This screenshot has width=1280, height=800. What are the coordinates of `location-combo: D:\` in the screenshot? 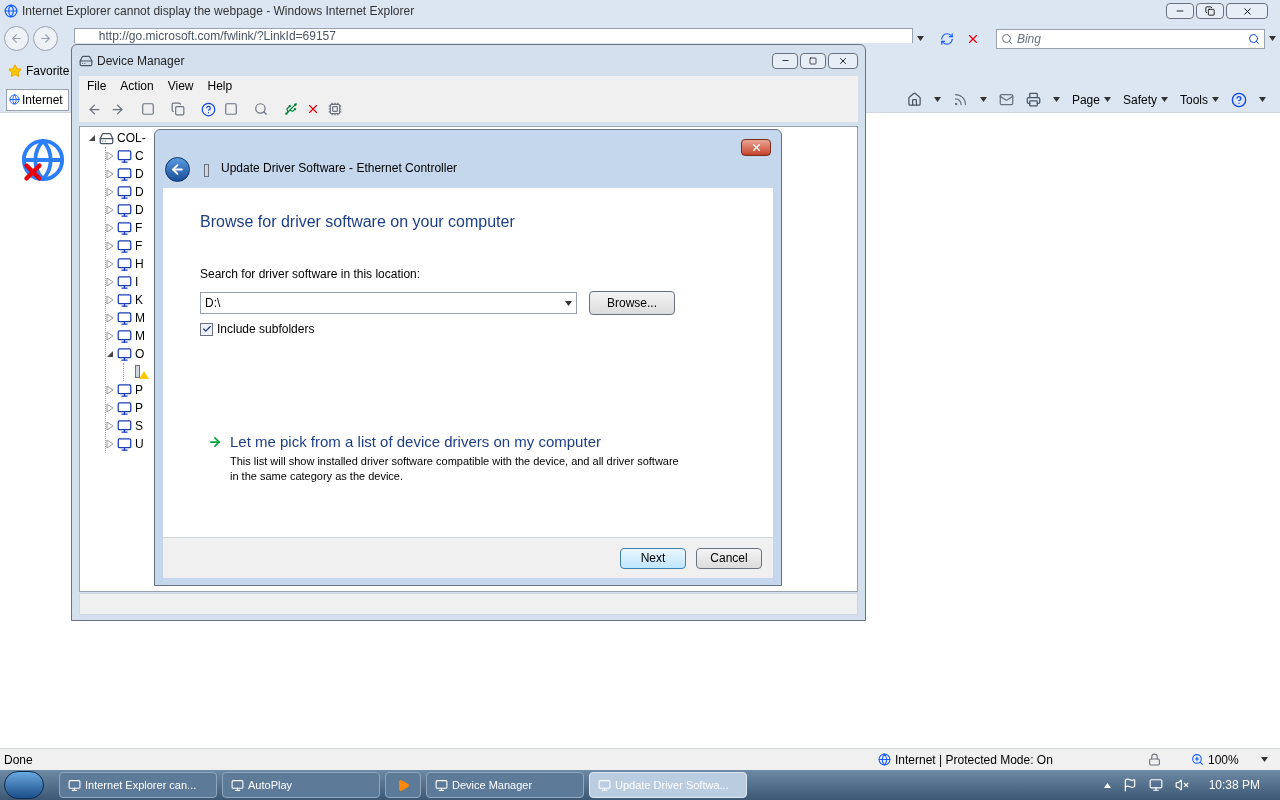 It's located at (388, 303).